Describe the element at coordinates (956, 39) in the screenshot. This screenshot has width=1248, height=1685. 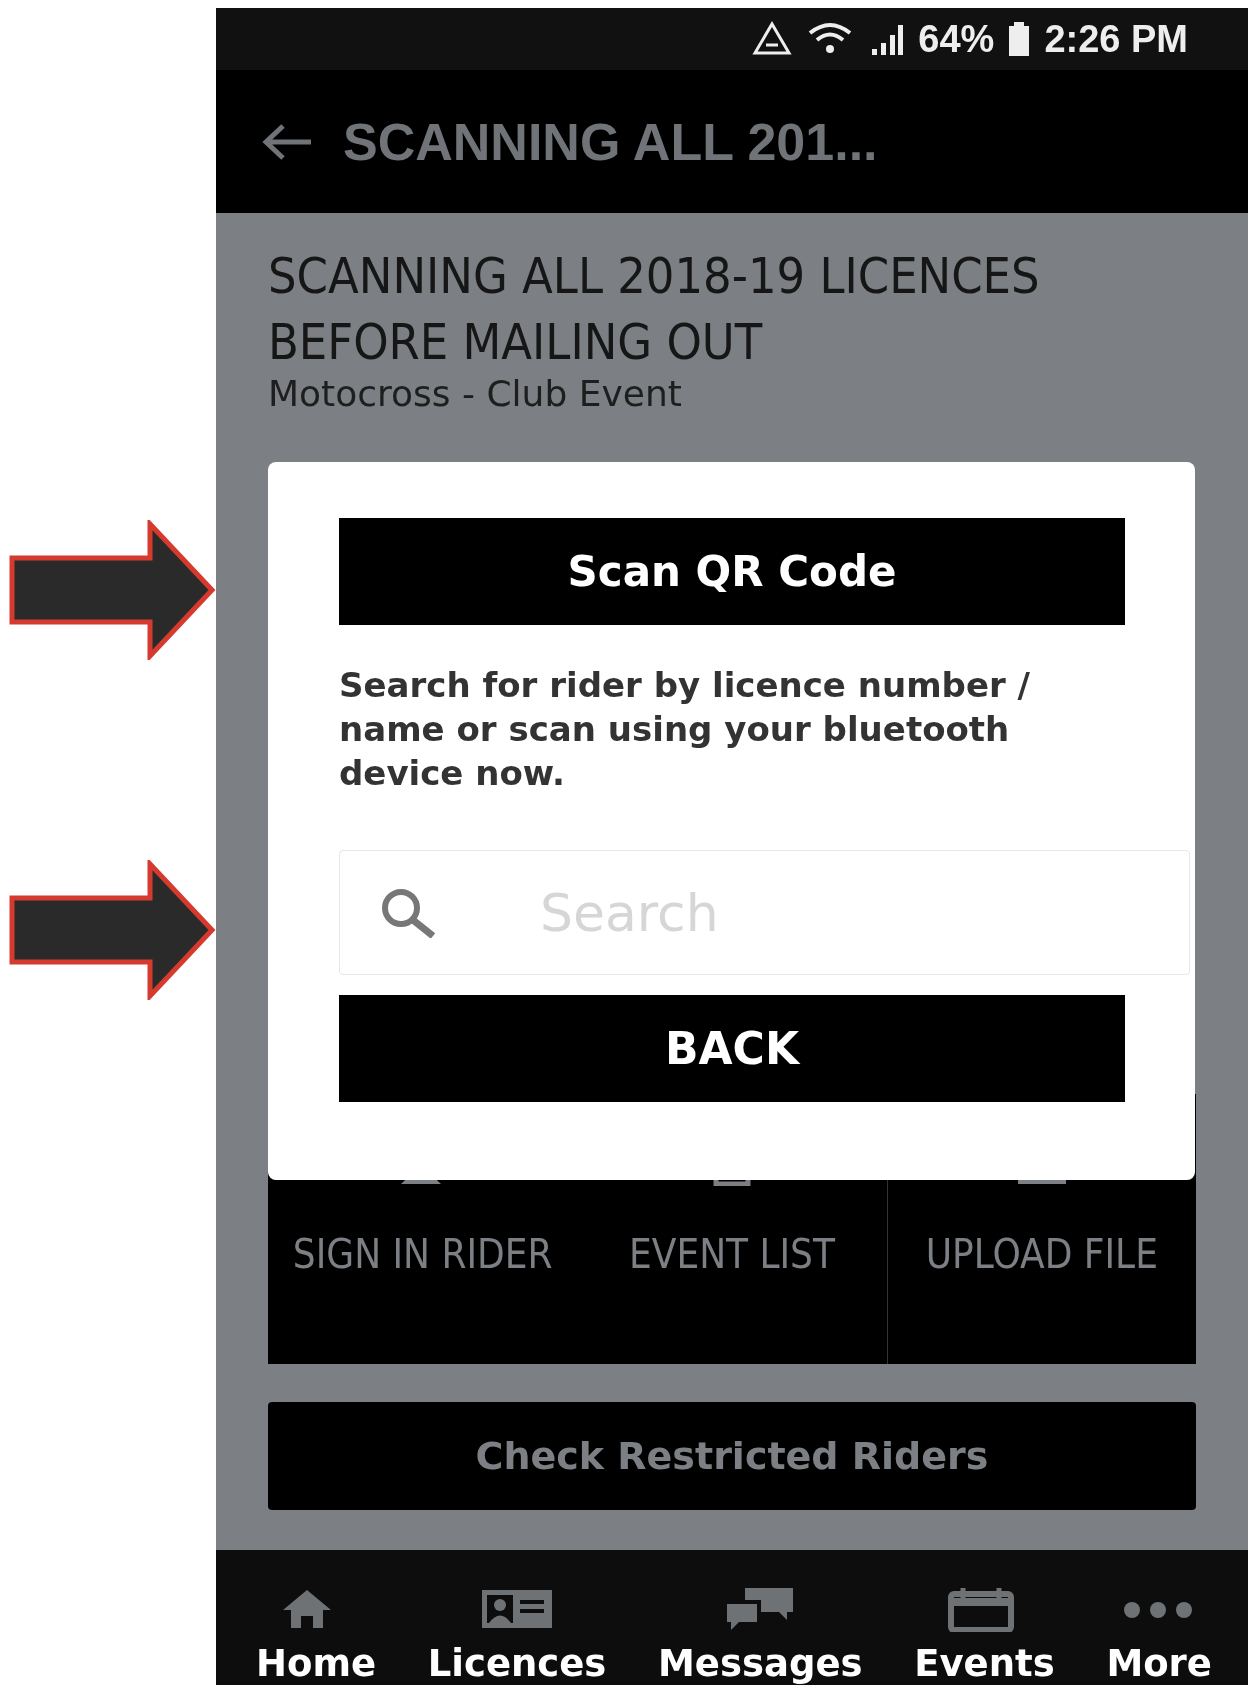
I see `battery-percent: 64%` at that location.